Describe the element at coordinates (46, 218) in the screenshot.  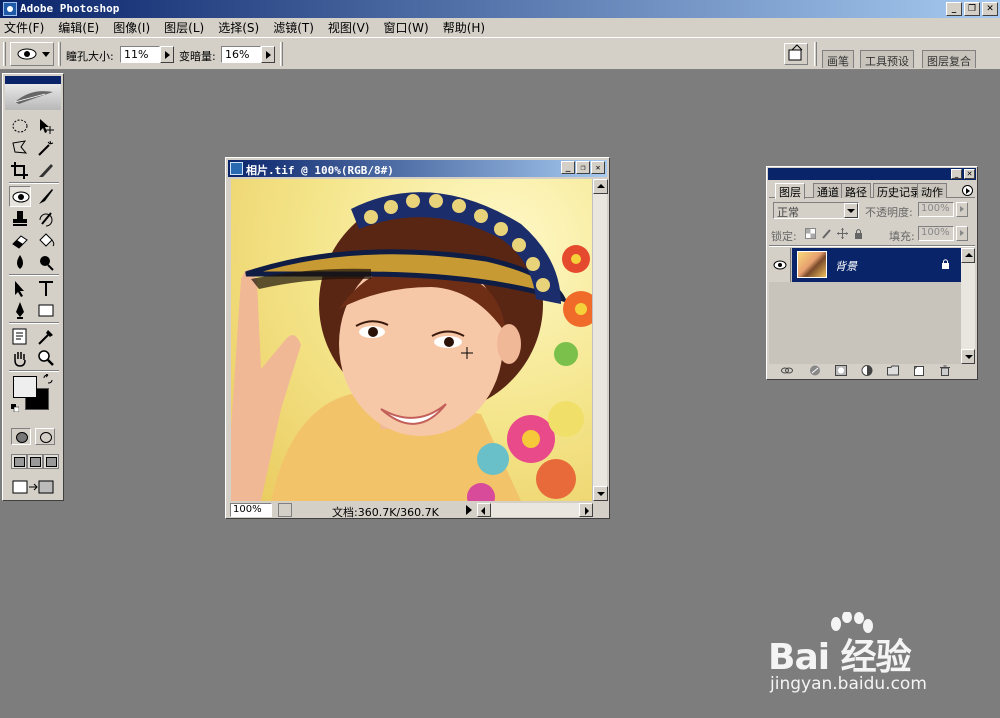
I see `history-brush-icon` at that location.